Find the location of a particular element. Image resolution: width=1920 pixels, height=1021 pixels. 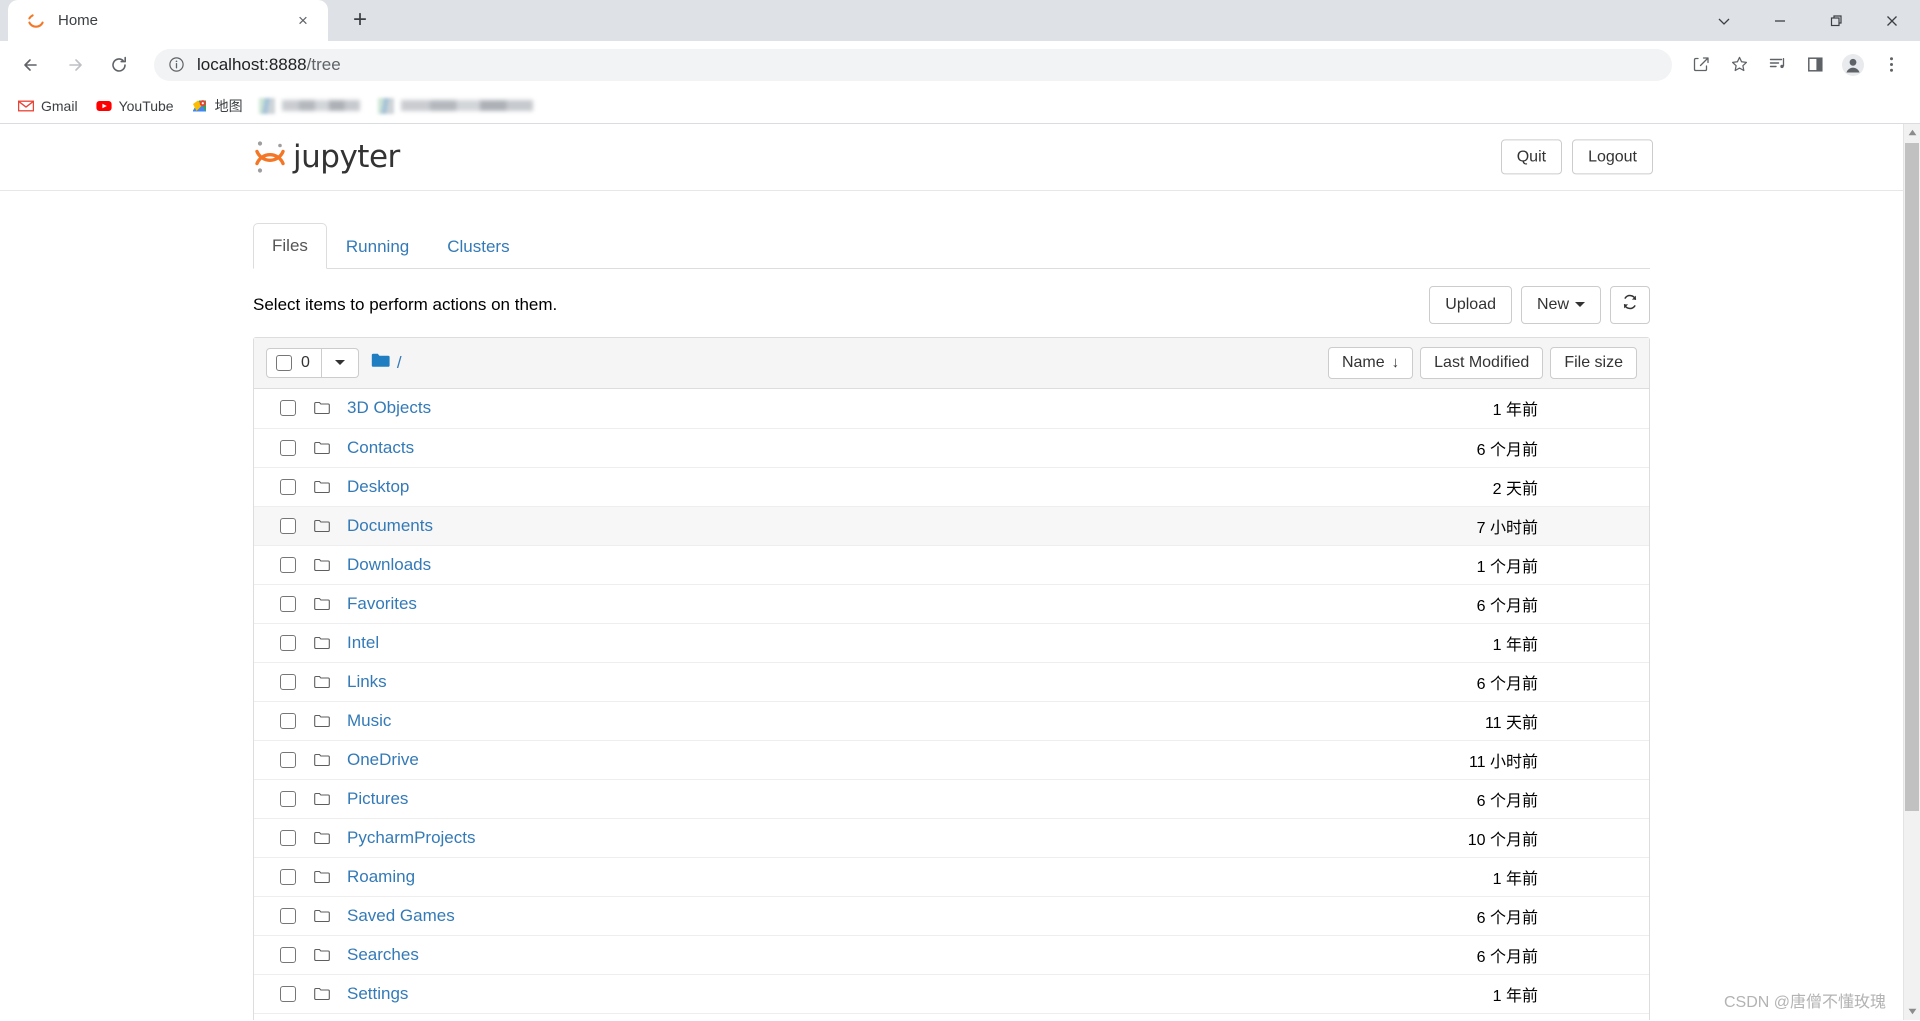

file-list-row: Favorites 6 个月前 is located at coordinates (951, 603).